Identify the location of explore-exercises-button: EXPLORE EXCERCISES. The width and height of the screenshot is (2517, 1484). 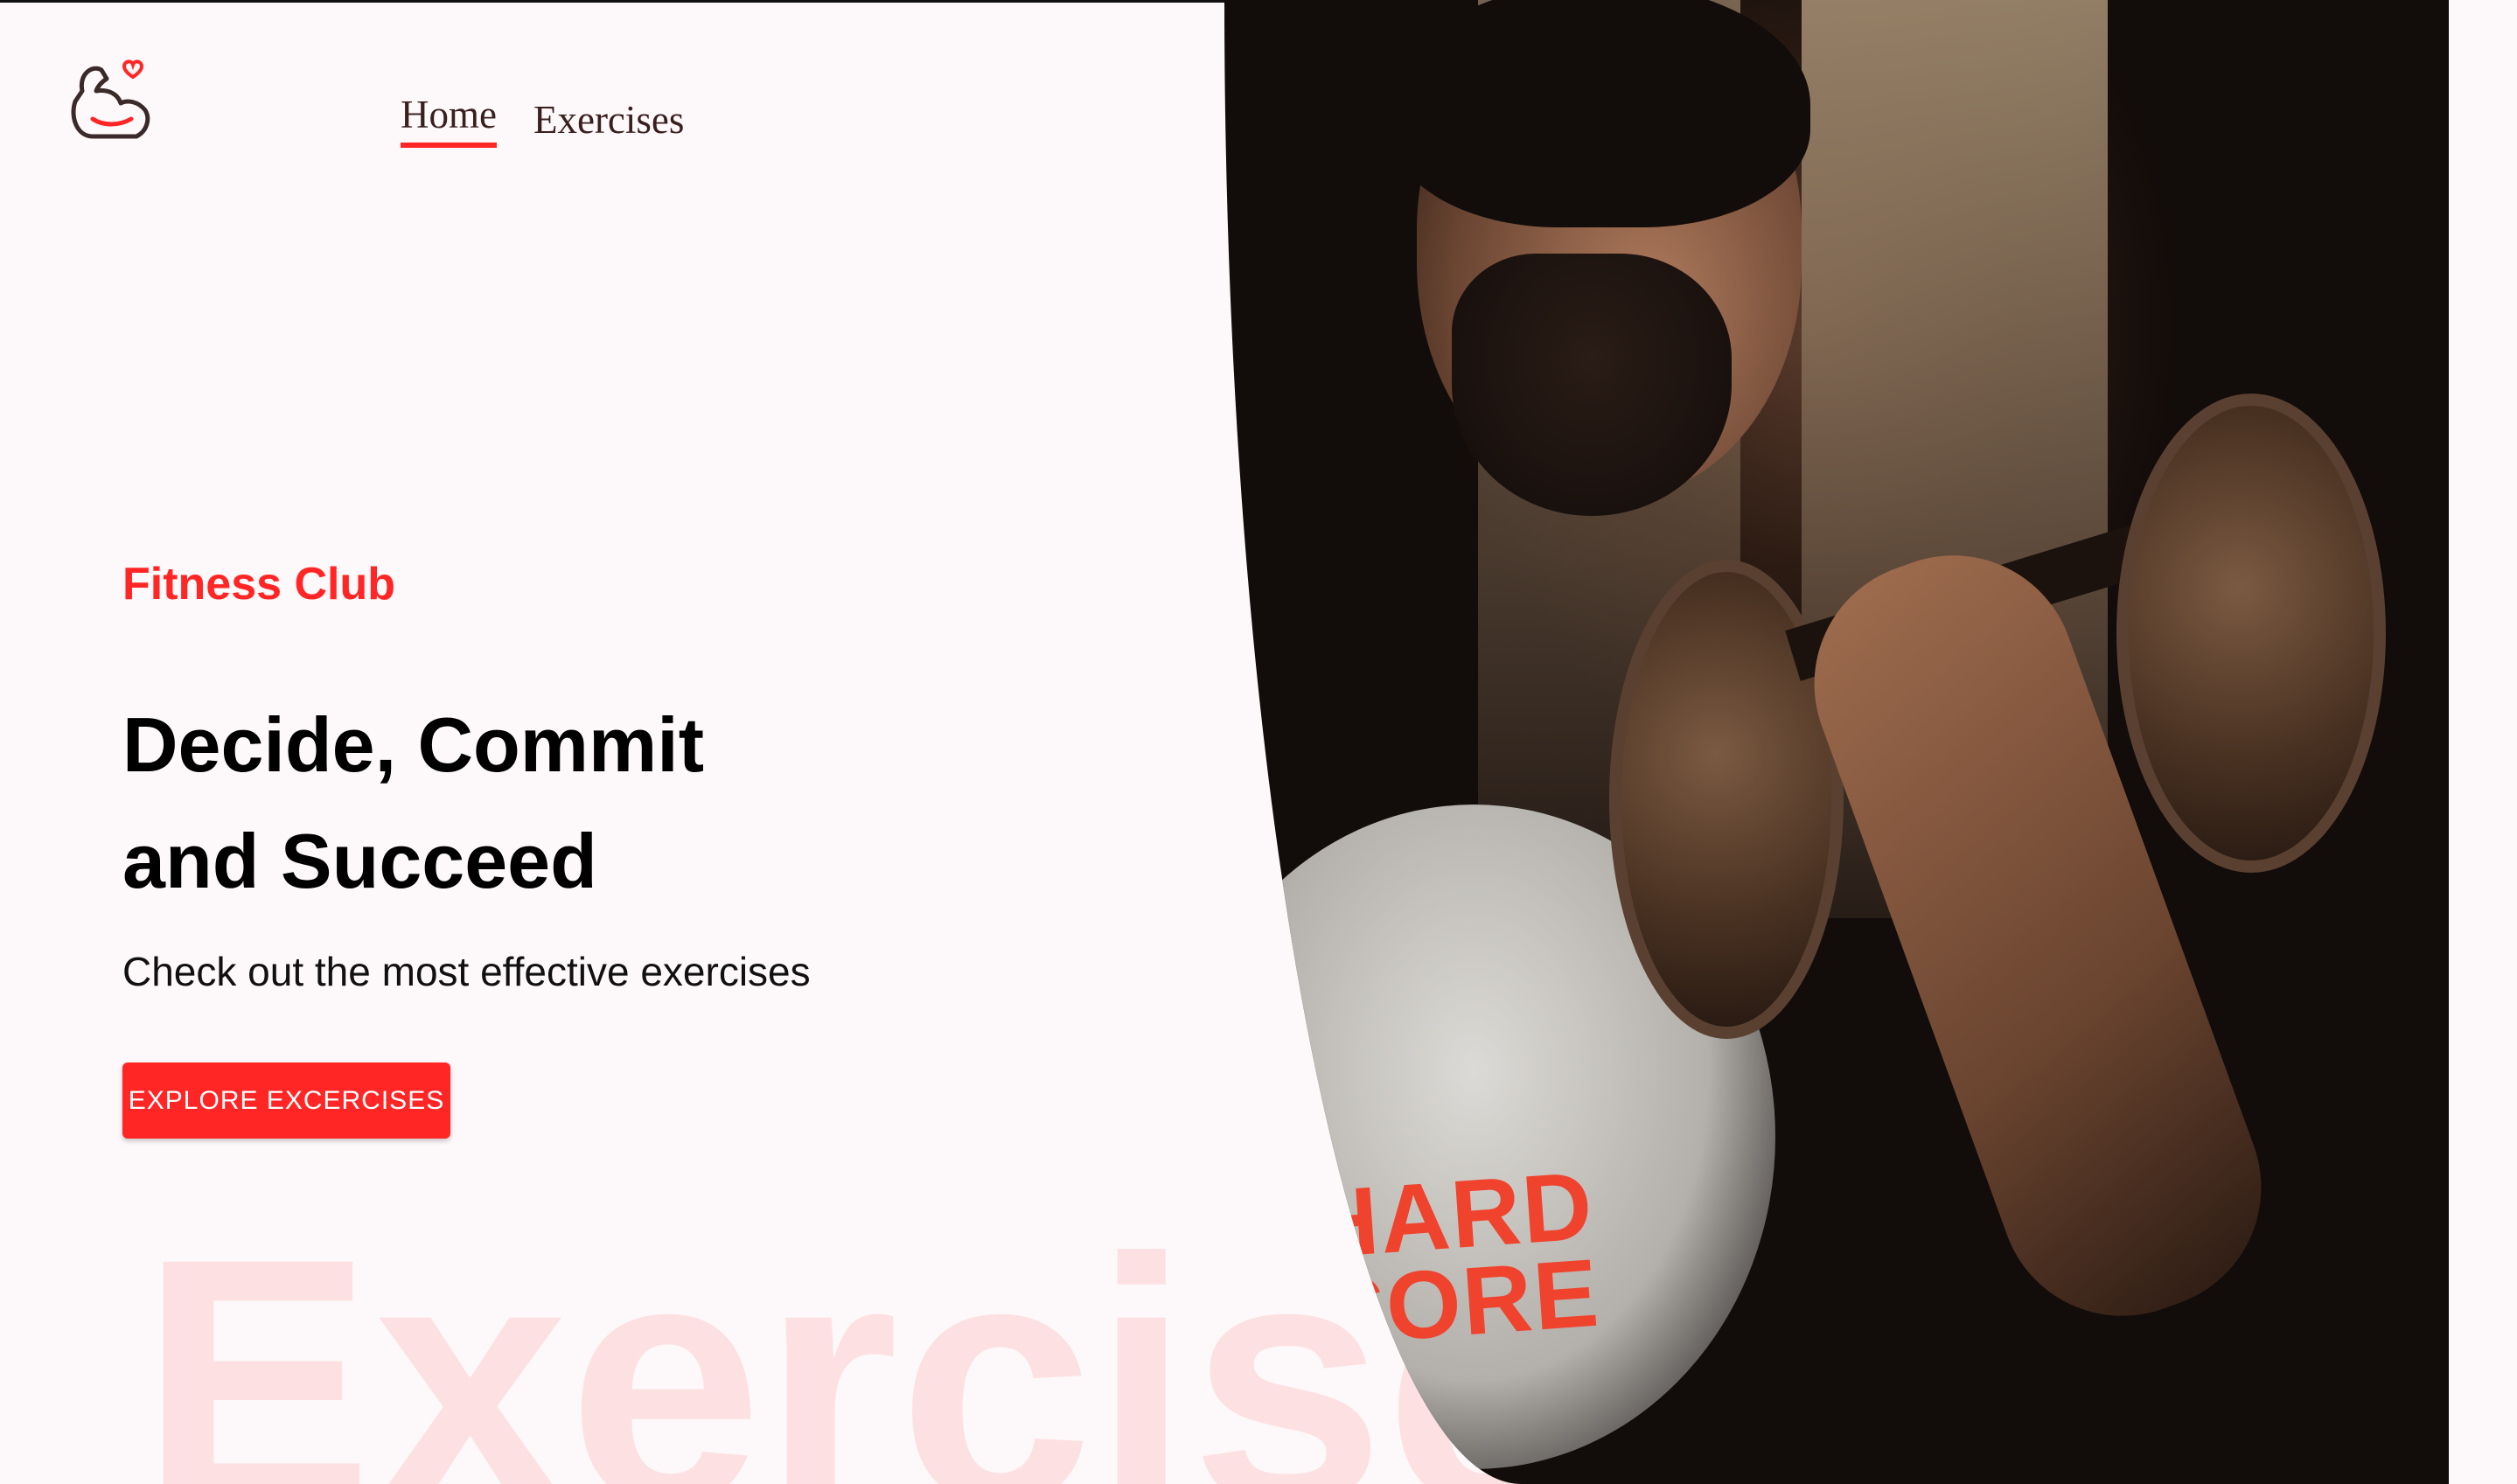
(286, 1100).